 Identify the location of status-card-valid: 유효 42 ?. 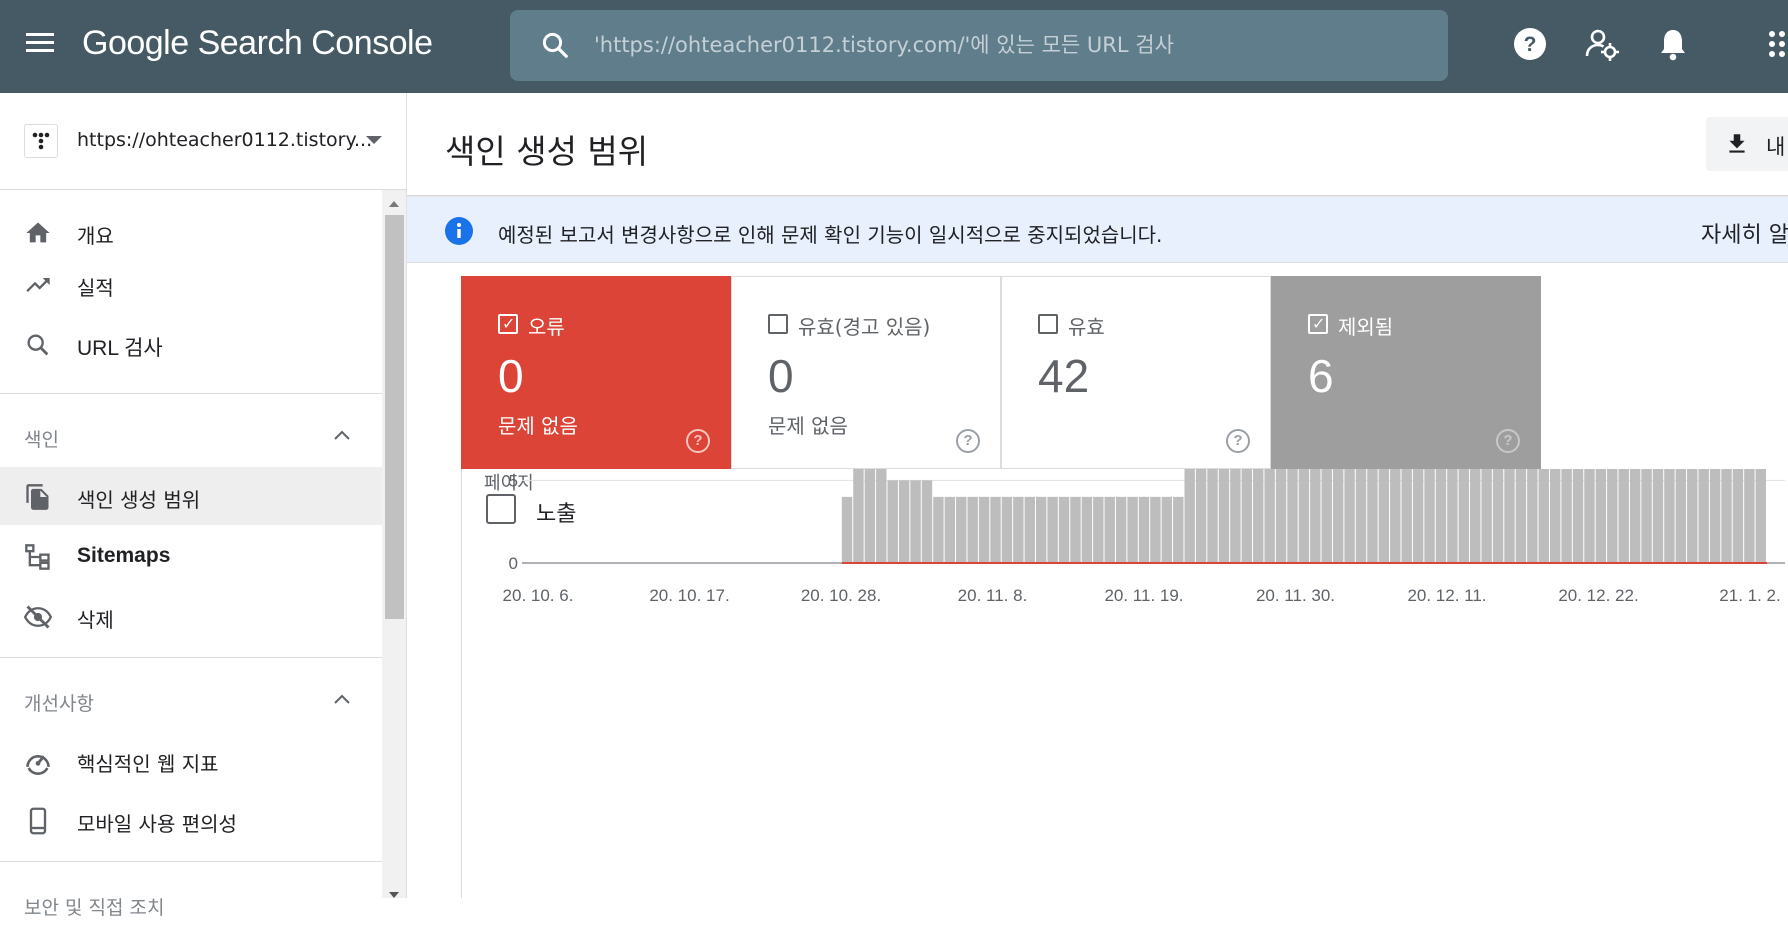
(1136, 372).